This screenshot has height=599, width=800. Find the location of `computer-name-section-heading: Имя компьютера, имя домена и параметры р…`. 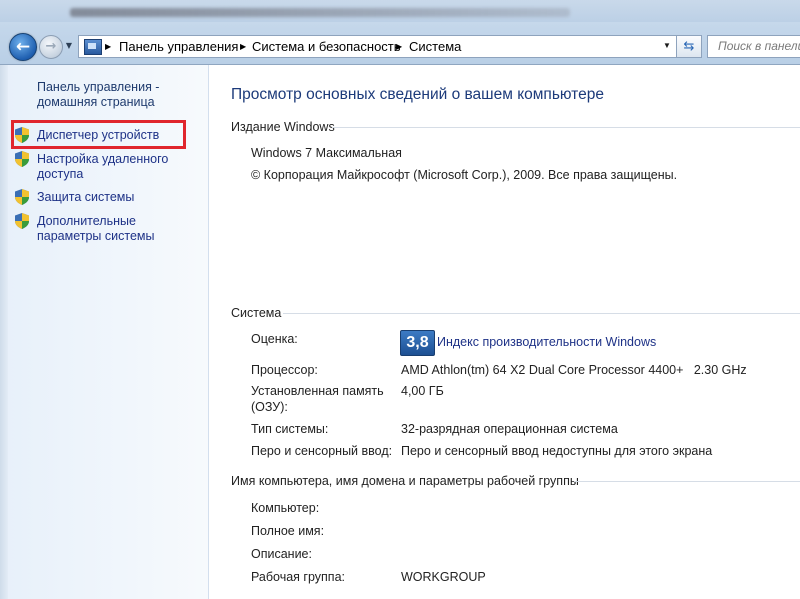

computer-name-section-heading: Имя компьютера, имя домена и параметры р… is located at coordinates (405, 481).